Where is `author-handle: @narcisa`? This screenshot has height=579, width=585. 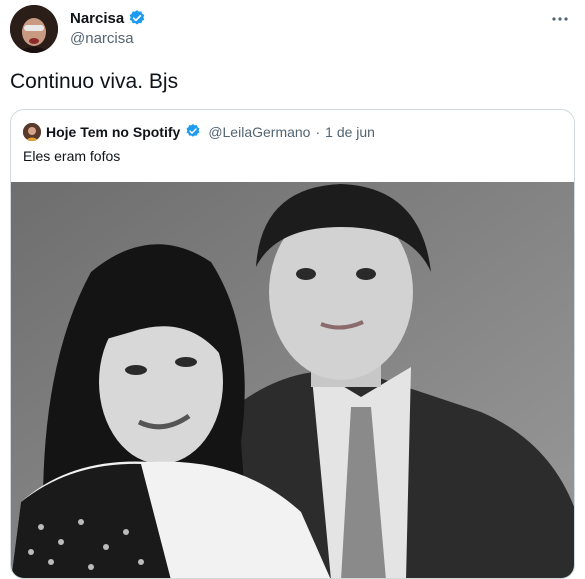 author-handle: @narcisa is located at coordinates (102, 38).